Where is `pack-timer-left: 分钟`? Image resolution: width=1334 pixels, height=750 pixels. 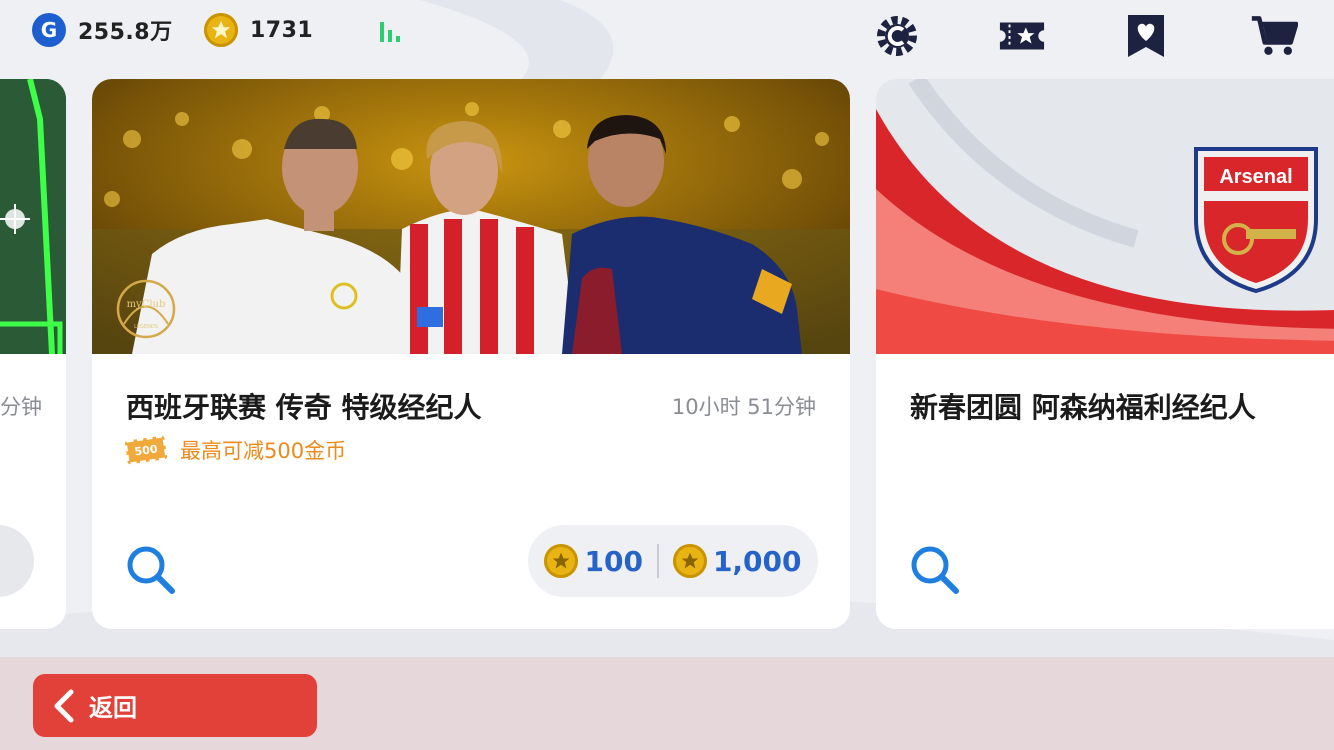
pack-timer-left: 分钟 is located at coordinates (21, 407).